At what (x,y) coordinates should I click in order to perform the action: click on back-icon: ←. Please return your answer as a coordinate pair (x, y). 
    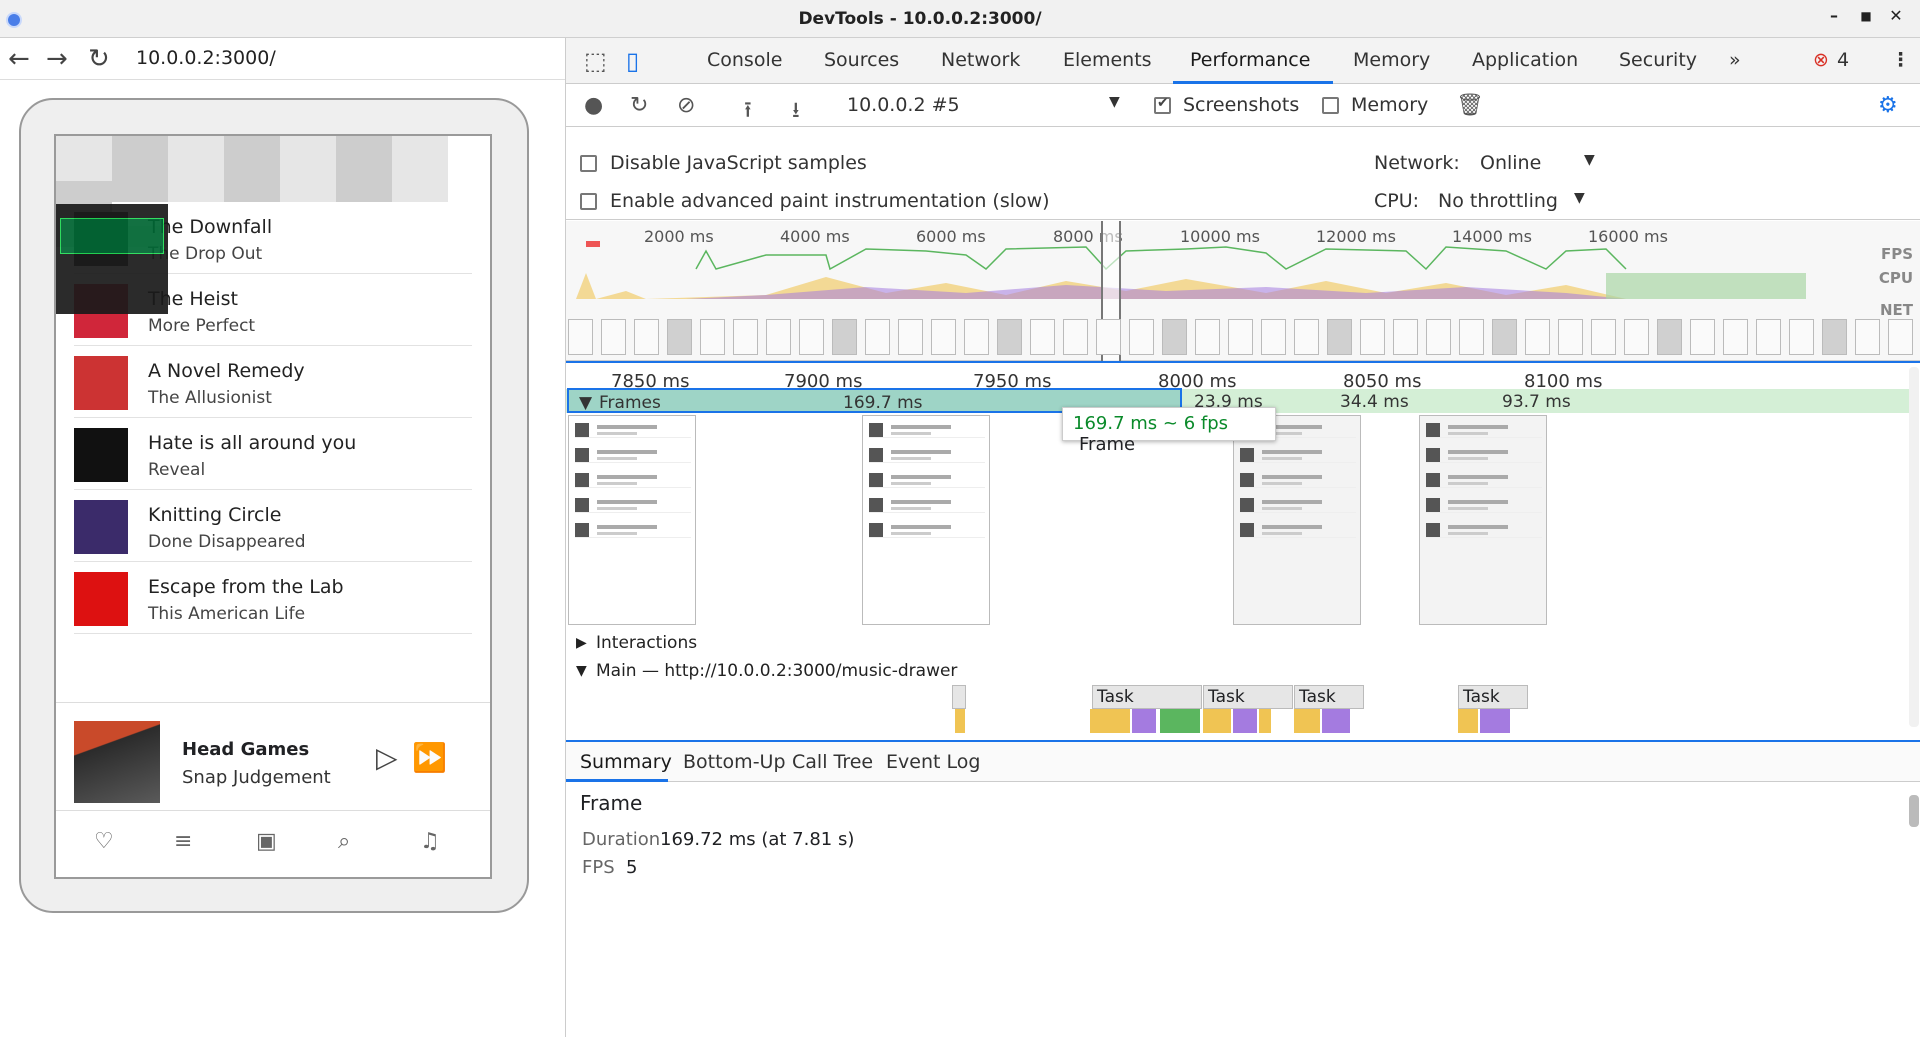
    Looking at the image, I should click on (19, 59).